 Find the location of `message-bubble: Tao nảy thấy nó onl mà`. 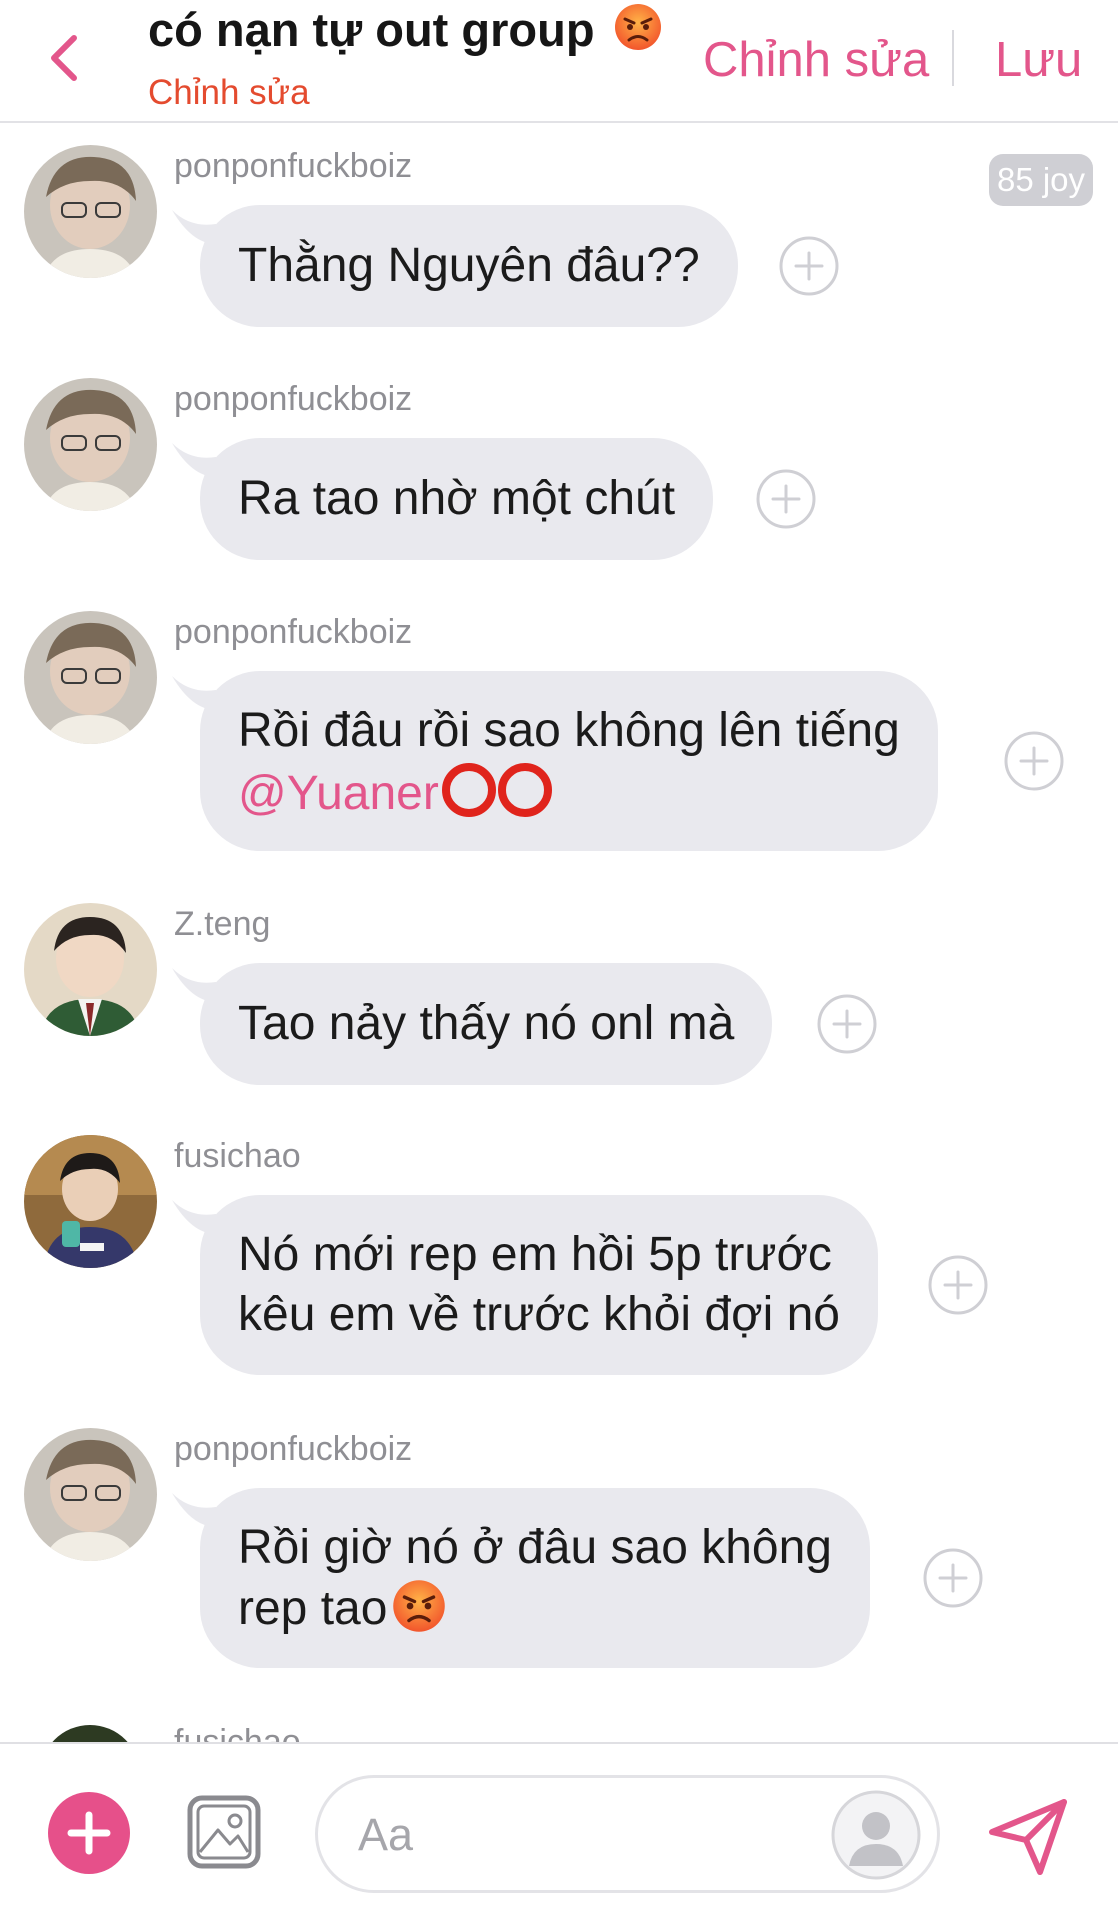

message-bubble: Tao nảy thấy nó onl mà is located at coordinates (486, 1024).